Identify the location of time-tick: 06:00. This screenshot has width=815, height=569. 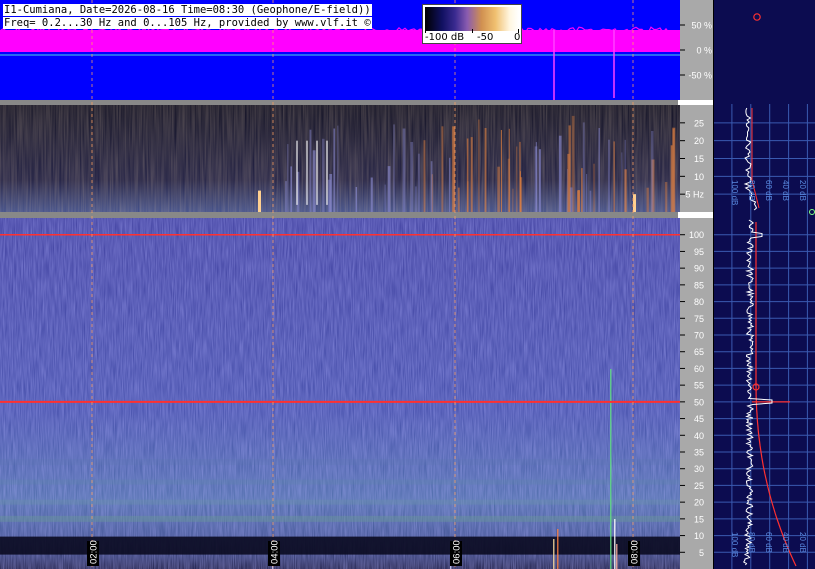
(456, 553).